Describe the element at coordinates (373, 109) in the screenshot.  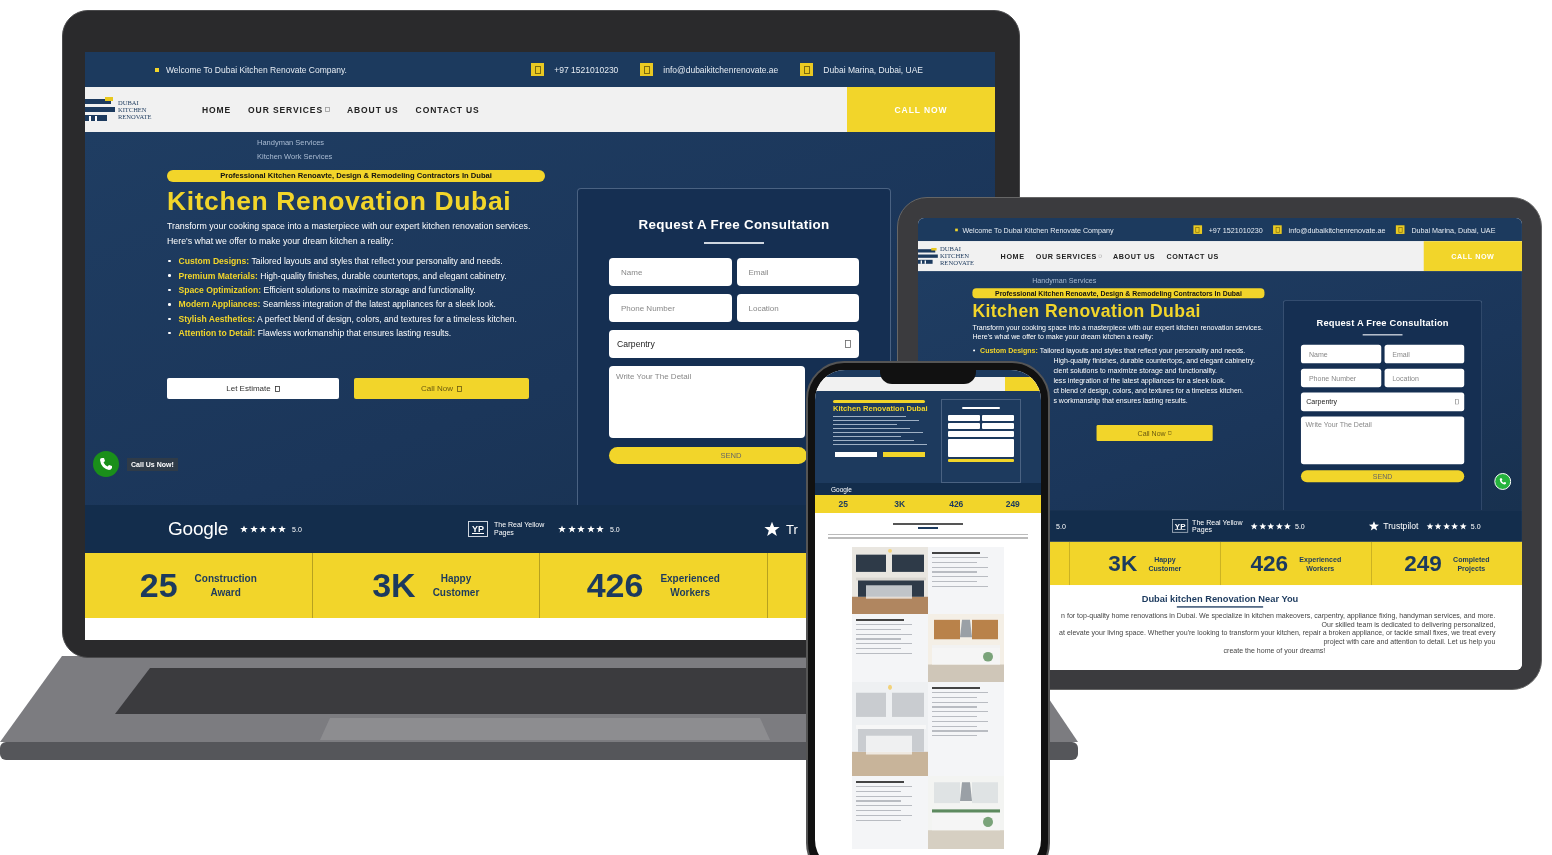
I see `nav-link: ABOUT US` at that location.